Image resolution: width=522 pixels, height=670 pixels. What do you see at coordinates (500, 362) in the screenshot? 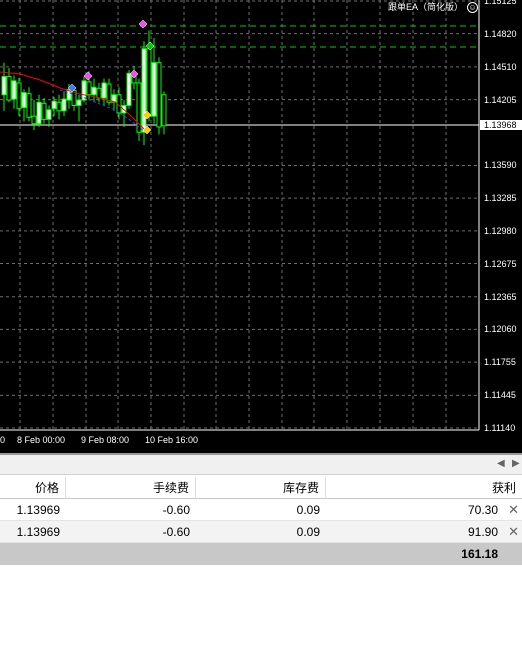
I see `price-tick-label: 1.11755` at bounding box center [500, 362].